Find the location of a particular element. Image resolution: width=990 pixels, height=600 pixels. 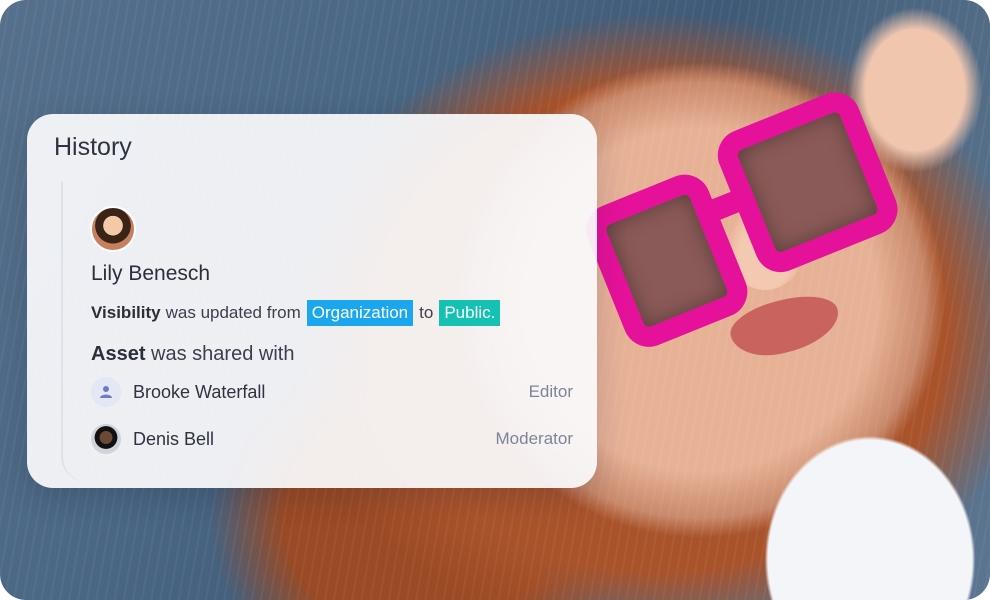

shared-user-row: Brooke Waterfall Editor is located at coordinates (332, 392).